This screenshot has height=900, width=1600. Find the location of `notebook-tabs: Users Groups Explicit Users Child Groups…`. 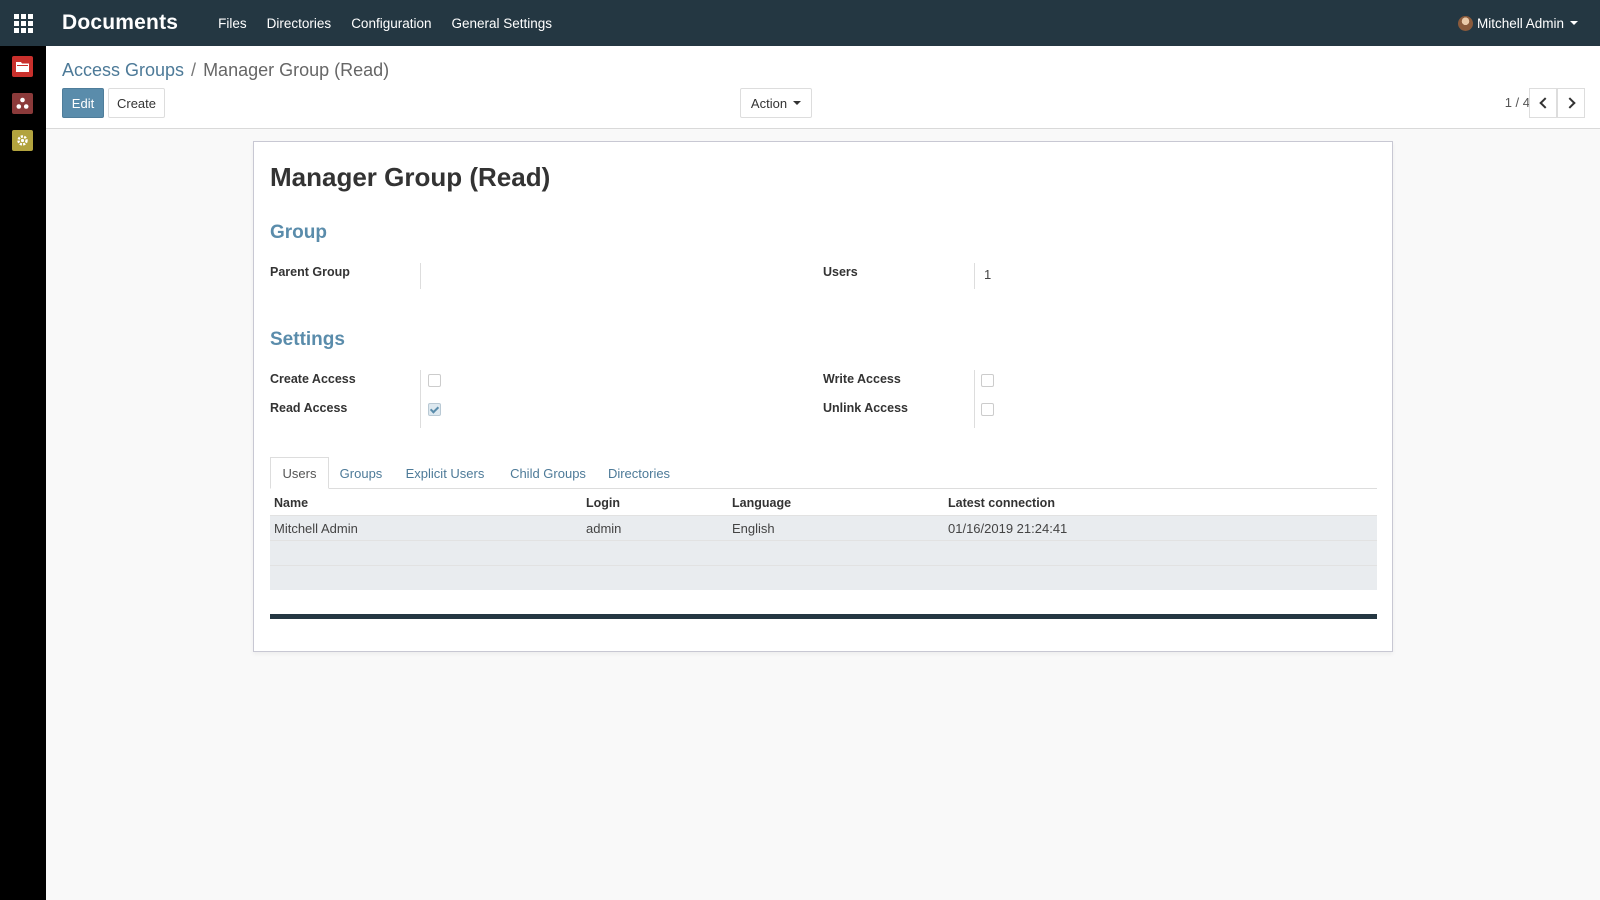

notebook-tabs: Users Groups Explicit Users Child Groups… is located at coordinates (823, 473).